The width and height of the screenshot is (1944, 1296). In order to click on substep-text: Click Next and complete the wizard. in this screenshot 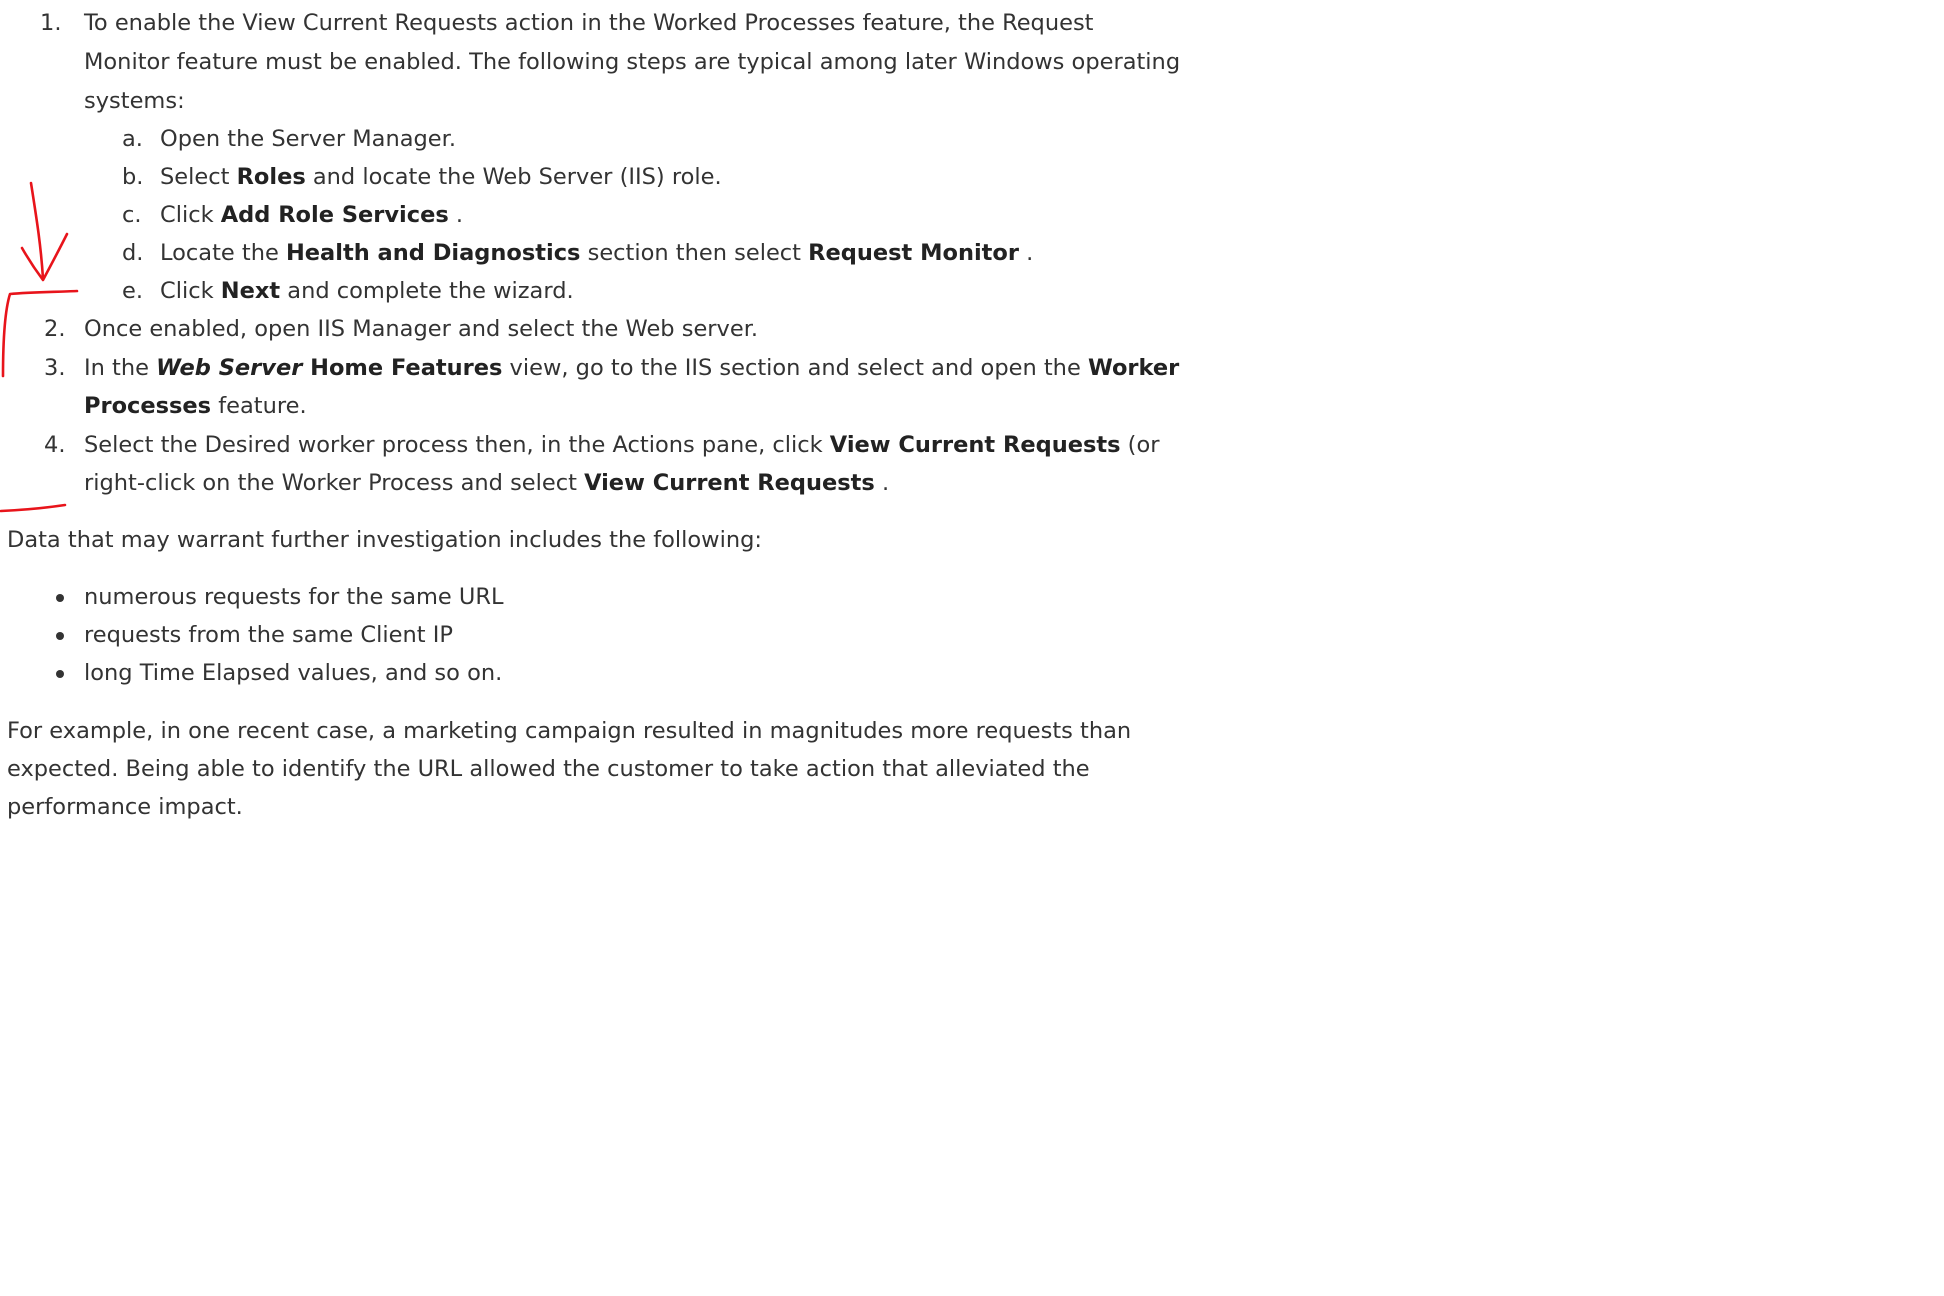, I will do `click(367, 291)`.